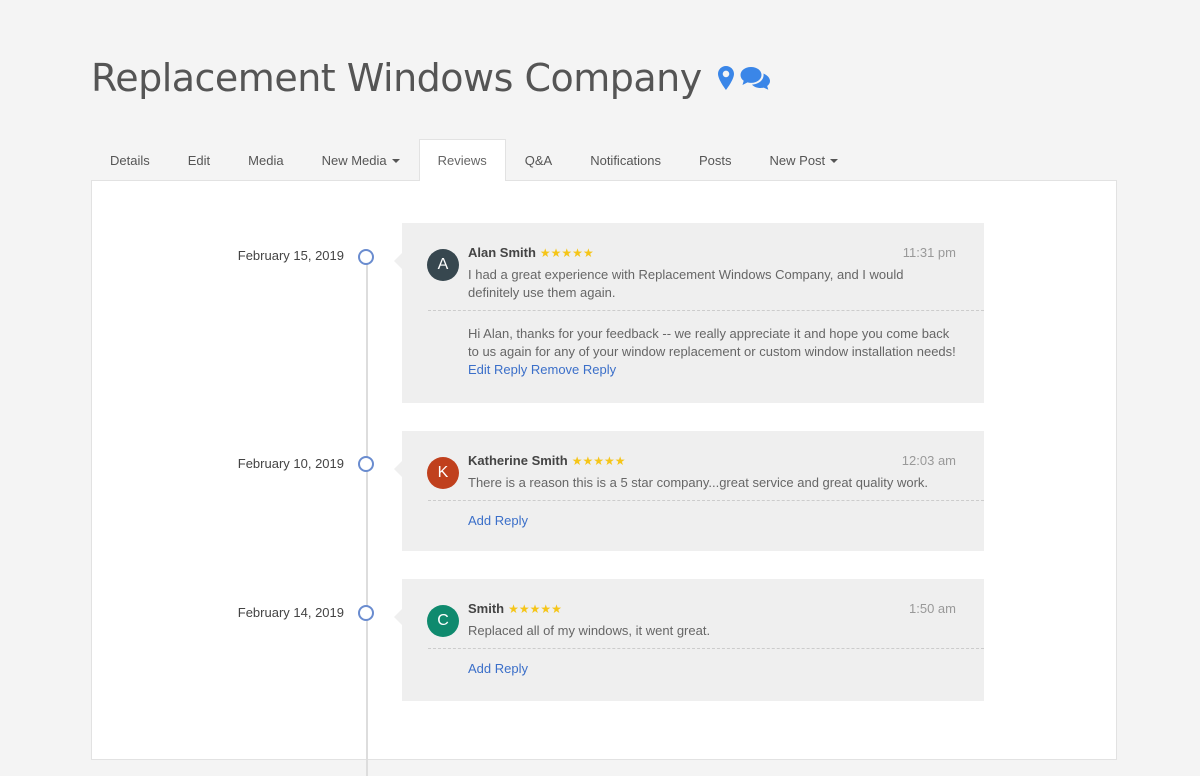 The height and width of the screenshot is (776, 1200). I want to click on remove-reply-link: Remove Reply, so click(573, 369).